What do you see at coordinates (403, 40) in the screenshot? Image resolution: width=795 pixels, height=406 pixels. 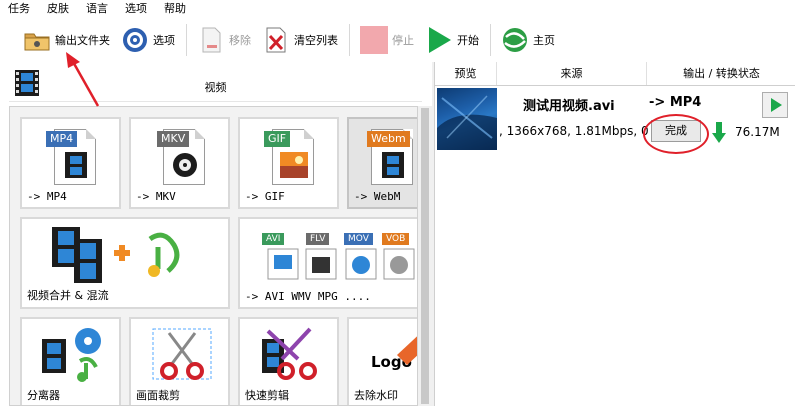 I see `stop-label: 停止` at bounding box center [403, 40].